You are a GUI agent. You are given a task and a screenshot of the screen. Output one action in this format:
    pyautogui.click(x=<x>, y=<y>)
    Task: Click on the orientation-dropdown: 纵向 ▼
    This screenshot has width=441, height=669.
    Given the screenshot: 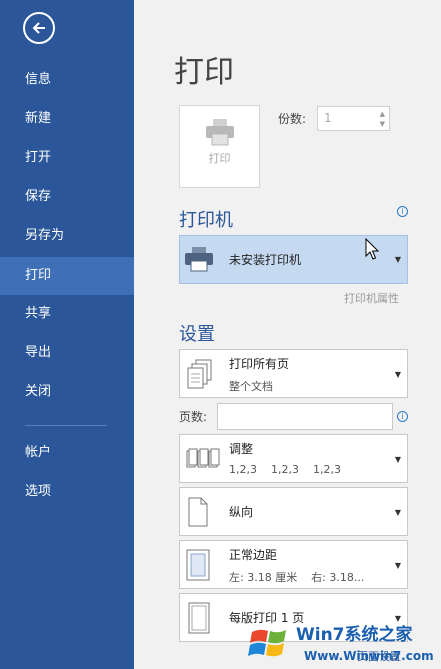 What is the action you would take?
    pyautogui.click(x=293, y=511)
    